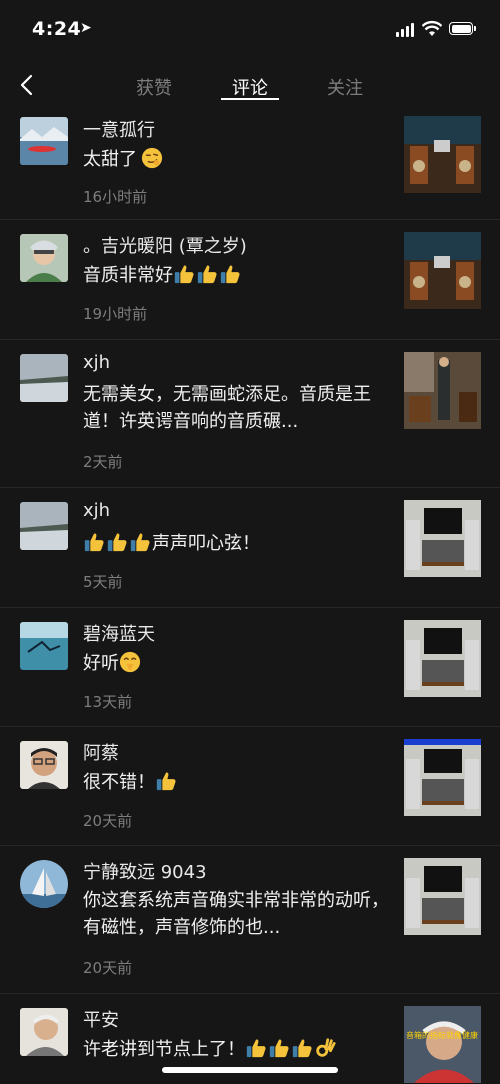 The height and width of the screenshot is (1084, 500). What do you see at coordinates (108, 702) in the screenshot?
I see `comment-time: 13天前` at bounding box center [108, 702].